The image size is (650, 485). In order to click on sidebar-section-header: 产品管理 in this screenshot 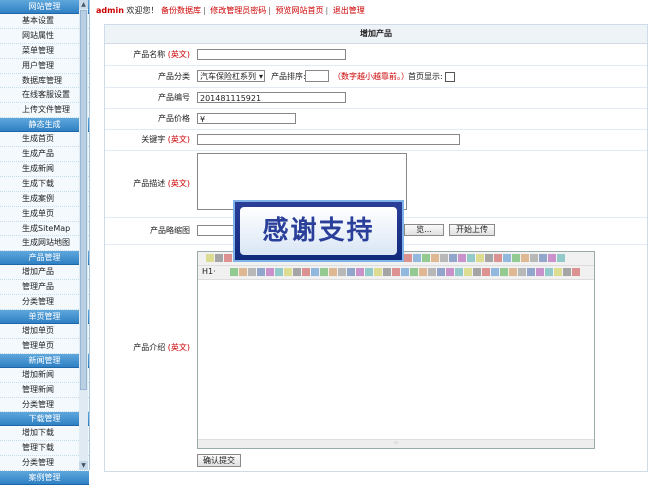, I will do `click(44, 258)`.